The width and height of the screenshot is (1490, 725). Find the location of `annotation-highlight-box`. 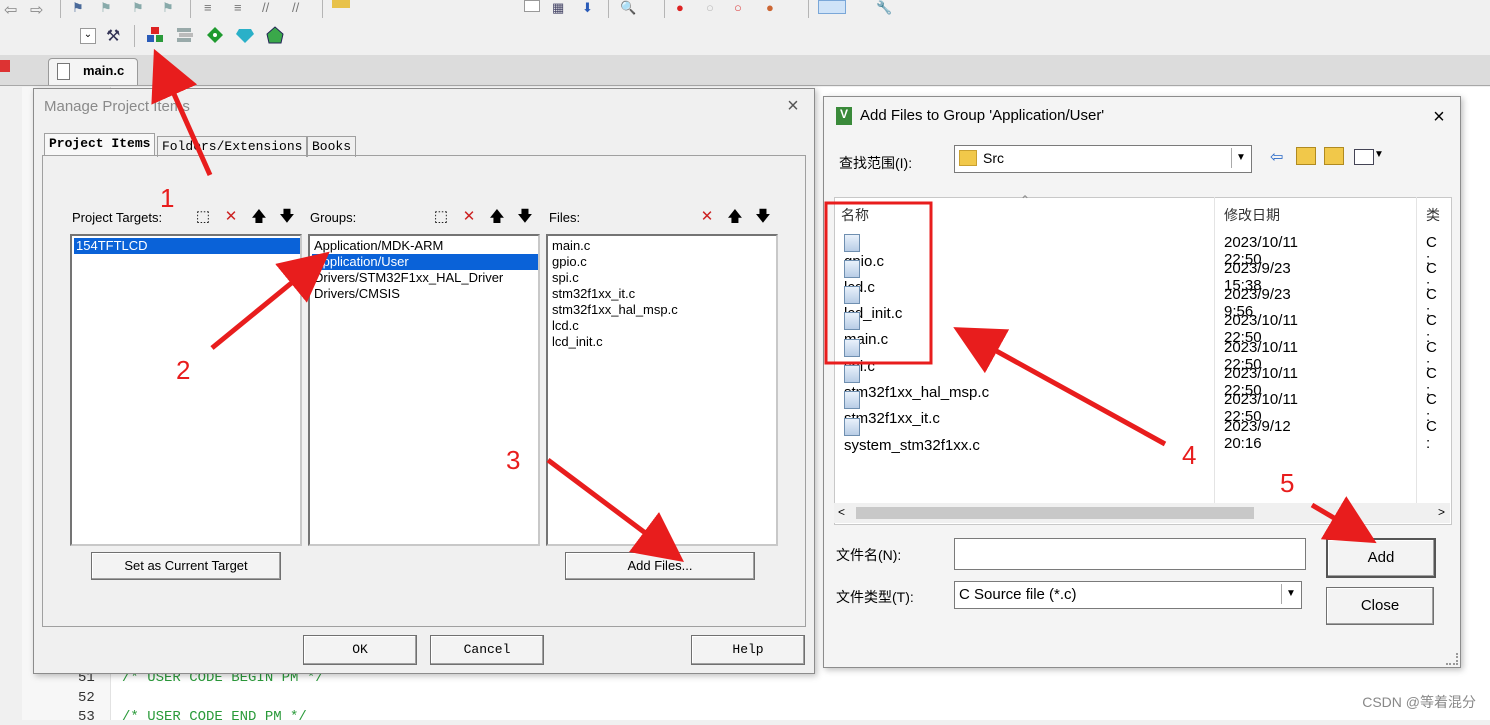

annotation-highlight-box is located at coordinates (878, 283).